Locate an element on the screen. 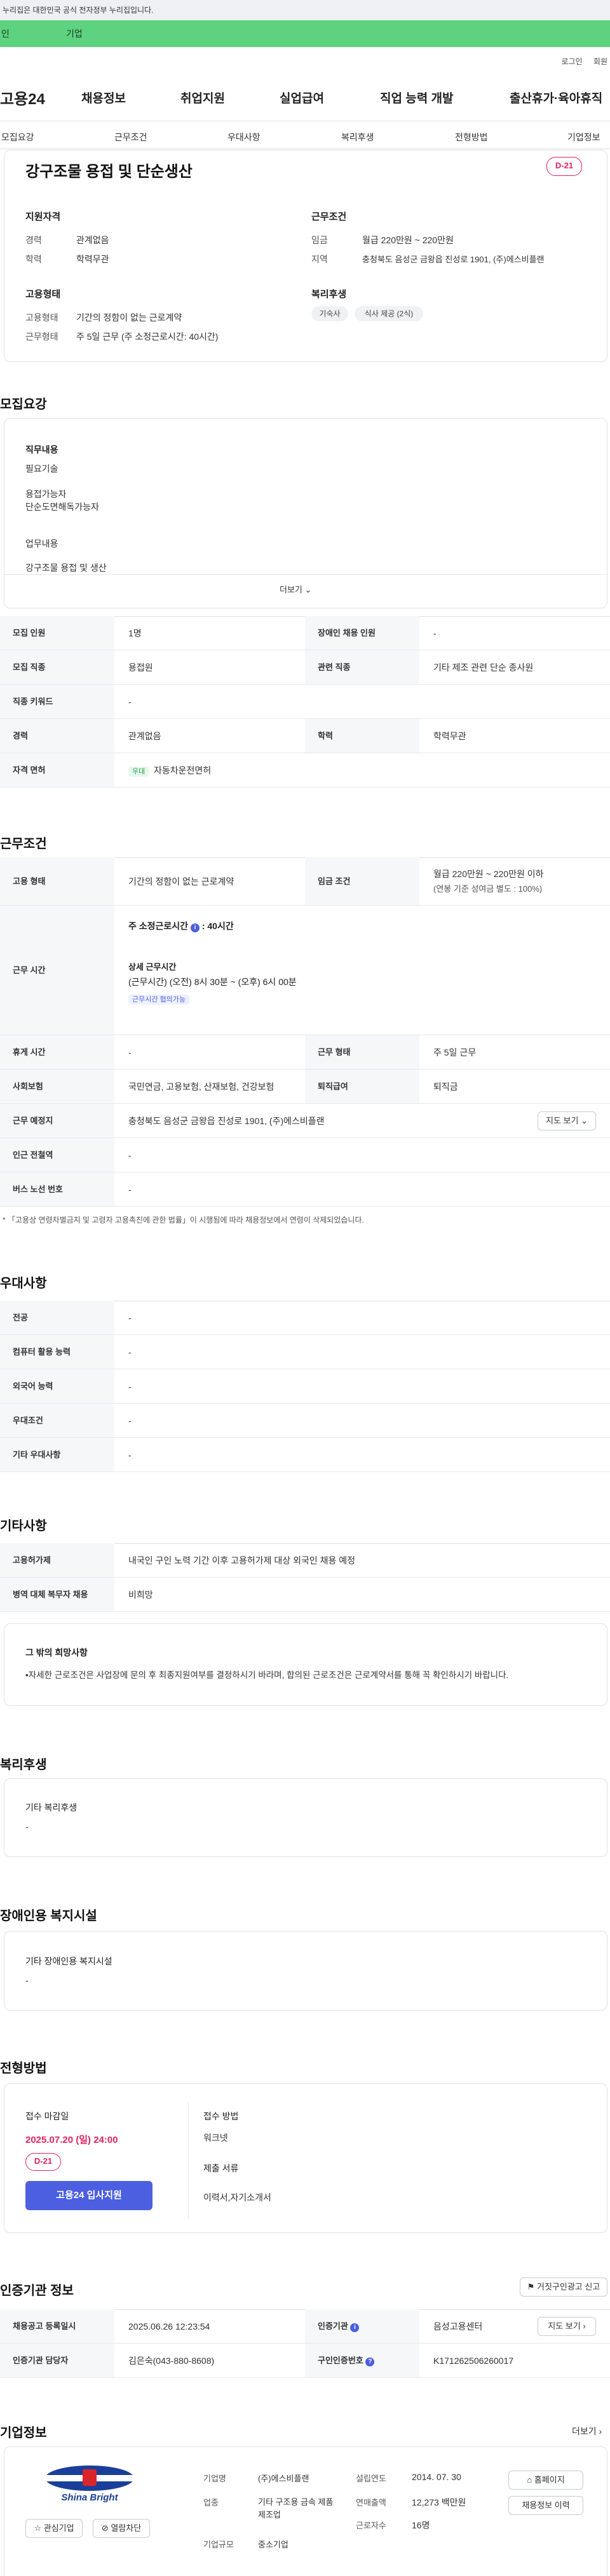  table-row: 경력 관계없음 학력 학력무관 is located at coordinates (305, 736).